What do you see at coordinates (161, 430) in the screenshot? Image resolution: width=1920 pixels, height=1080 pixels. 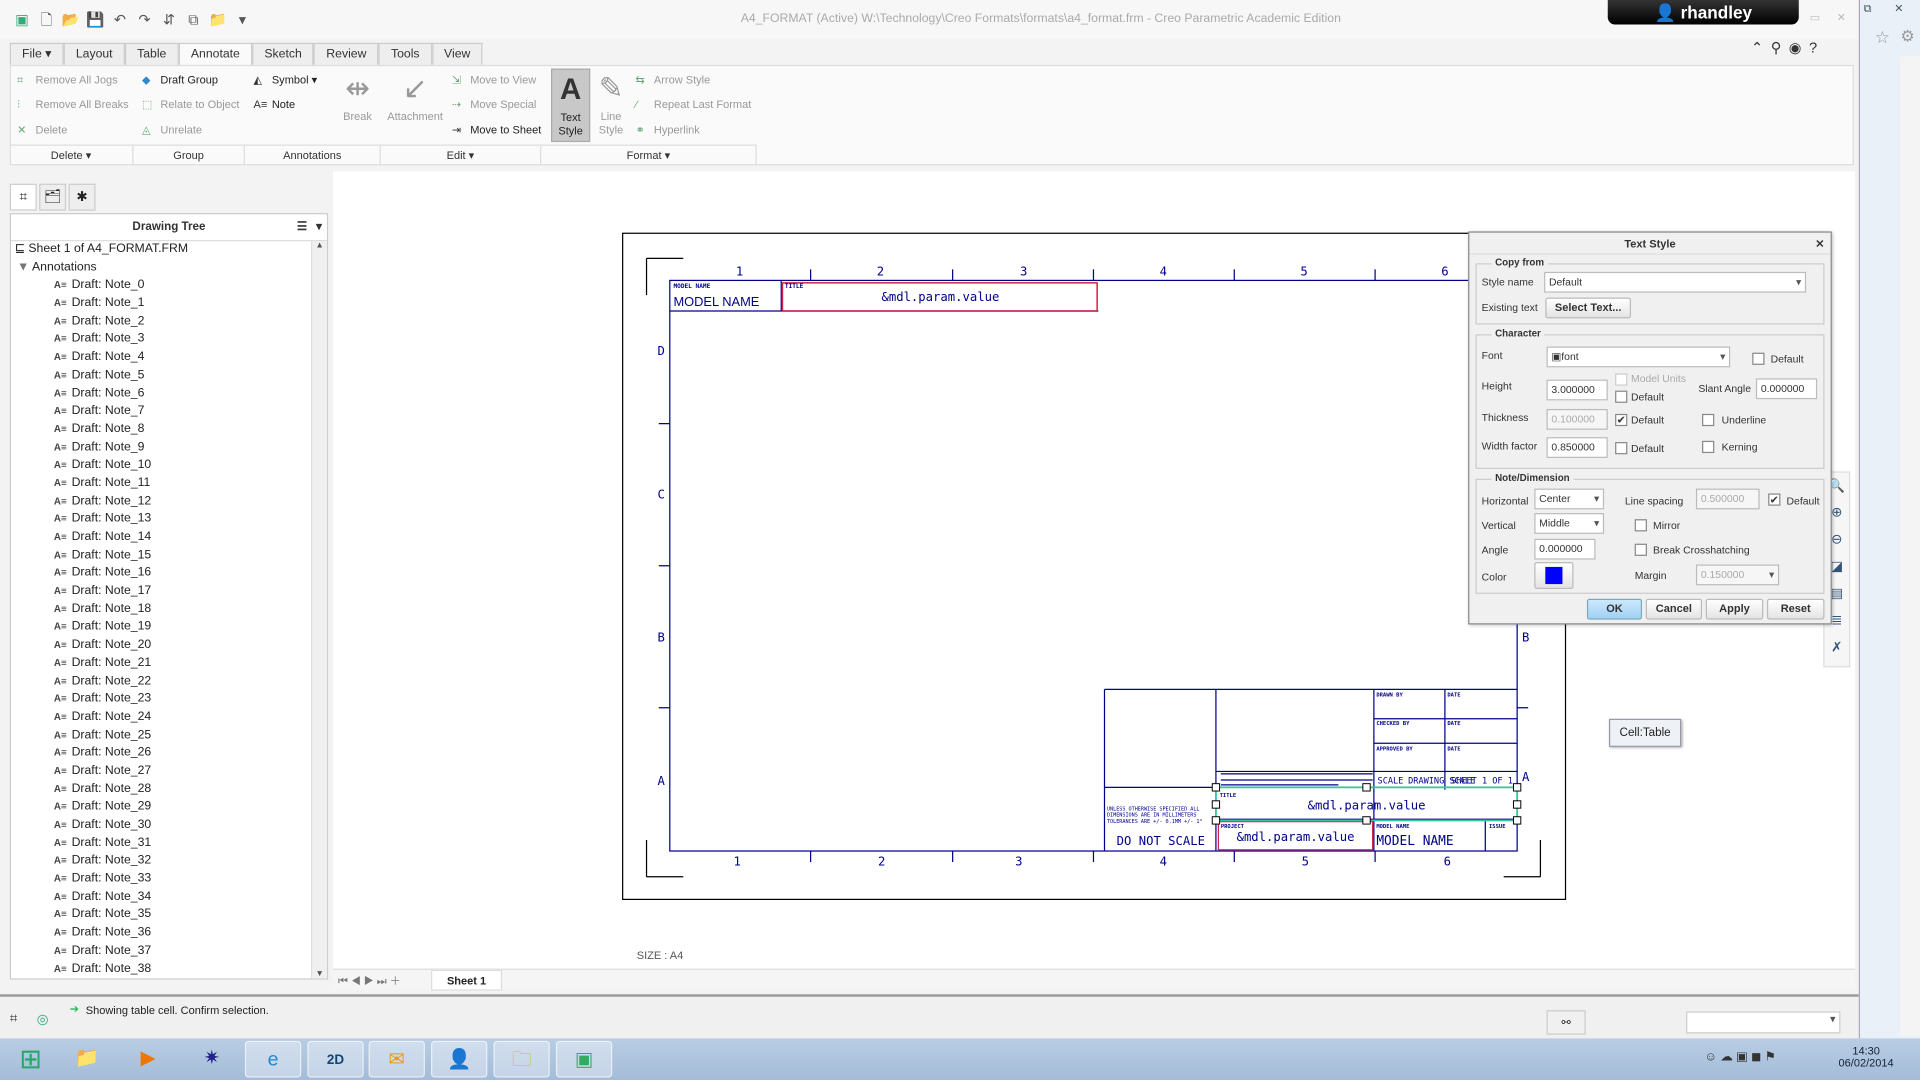 I see `tree-item-note: A≡ Draft: Note_8` at bounding box center [161, 430].